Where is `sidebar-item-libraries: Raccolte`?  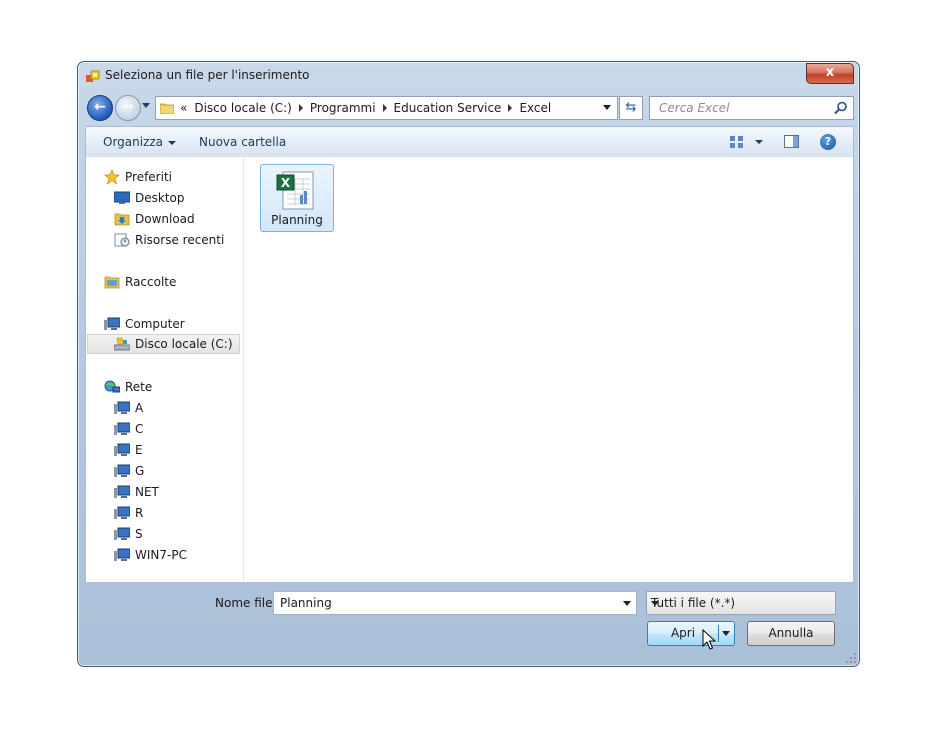 sidebar-item-libraries: Raccolte is located at coordinates (140, 282).